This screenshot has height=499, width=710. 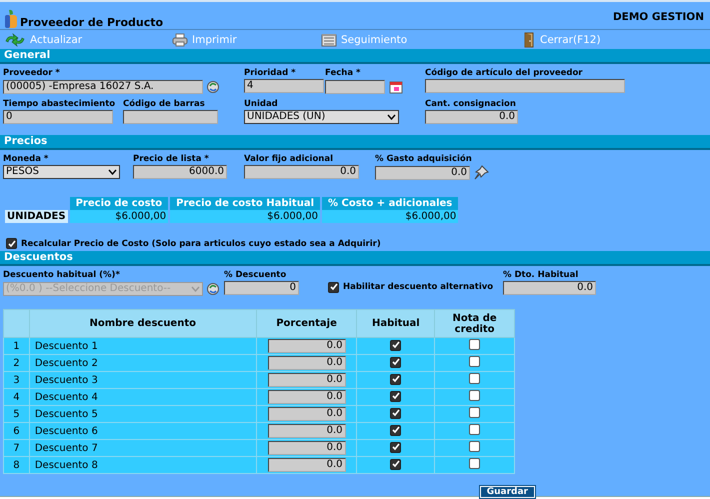 I want to click on row-number: 4, so click(x=17, y=397).